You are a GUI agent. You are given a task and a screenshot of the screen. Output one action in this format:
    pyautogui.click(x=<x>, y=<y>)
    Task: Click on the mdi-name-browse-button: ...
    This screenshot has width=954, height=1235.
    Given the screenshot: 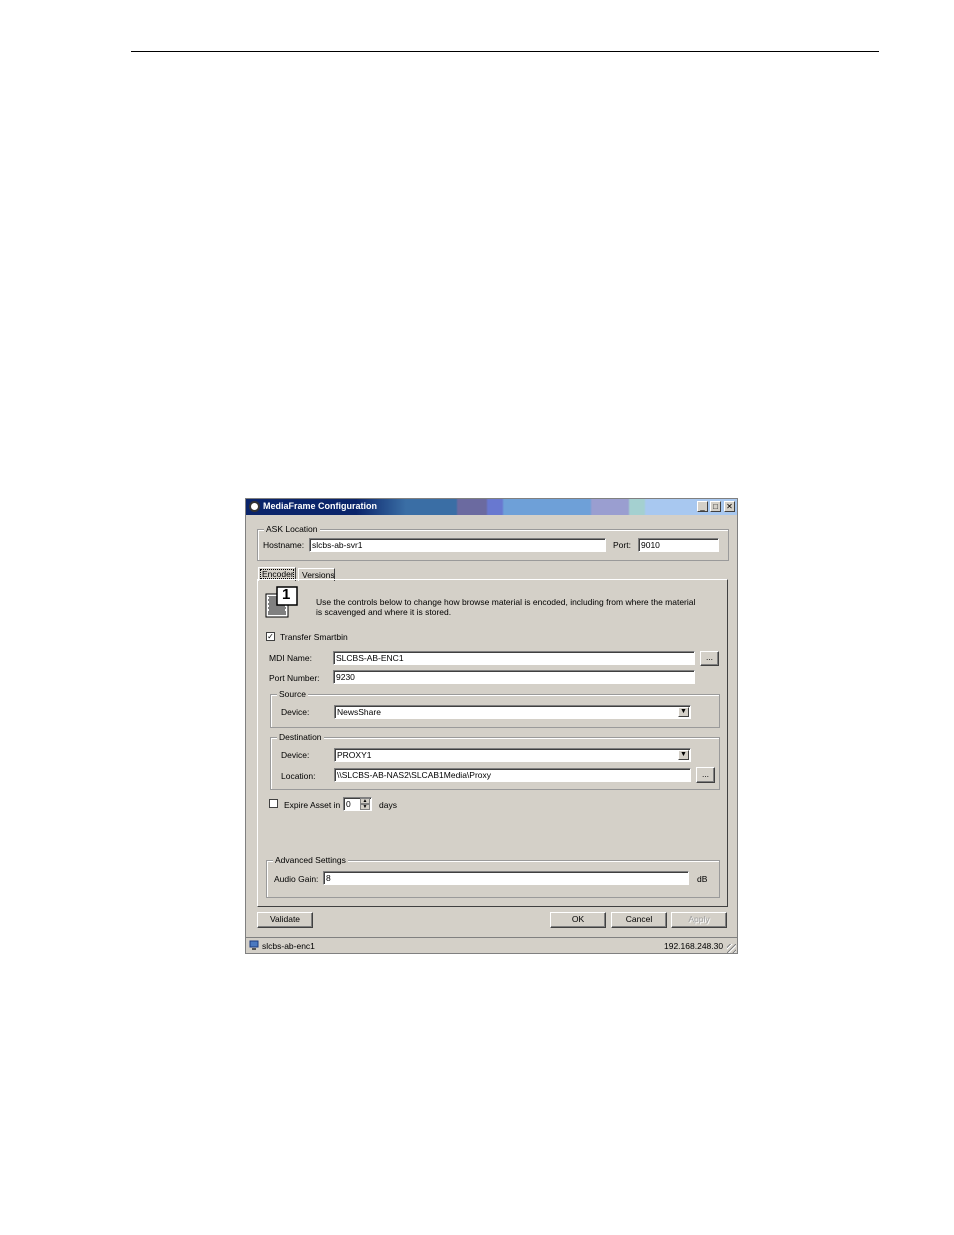 What is the action you would take?
    pyautogui.click(x=709, y=658)
    